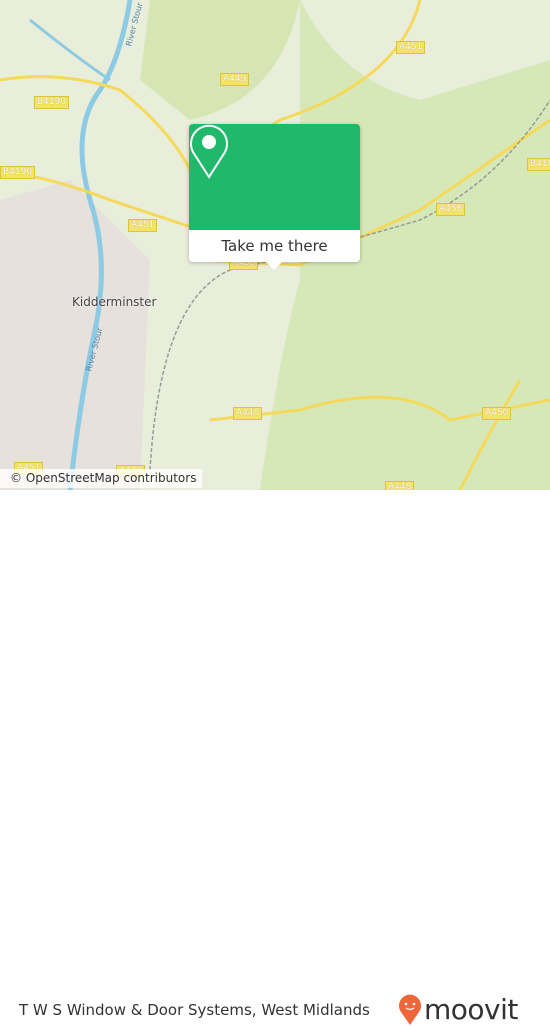 This screenshot has width=550, height=1026. Describe the element at coordinates (497, 413) in the screenshot. I see `road-label: A450` at that location.